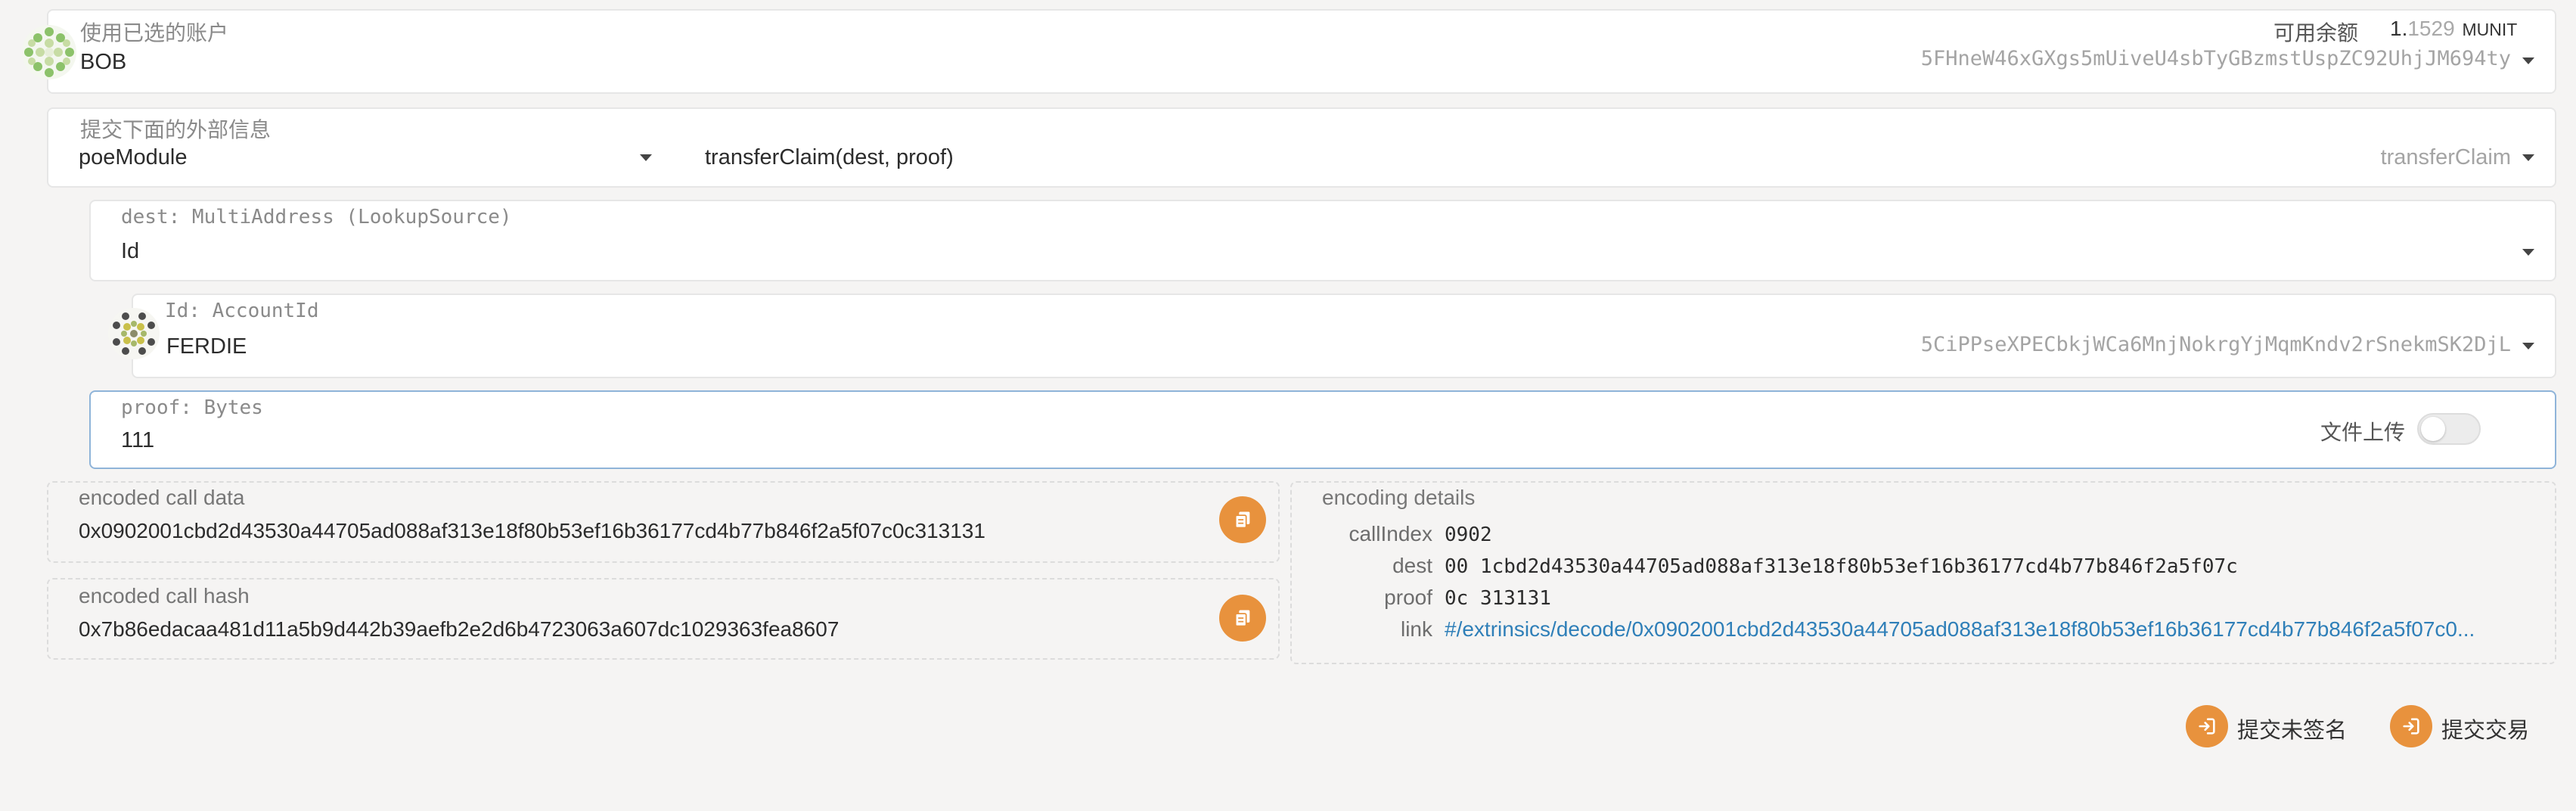  Describe the element at coordinates (1412, 565) in the screenshot. I see `detail-key-dest: dest` at that location.